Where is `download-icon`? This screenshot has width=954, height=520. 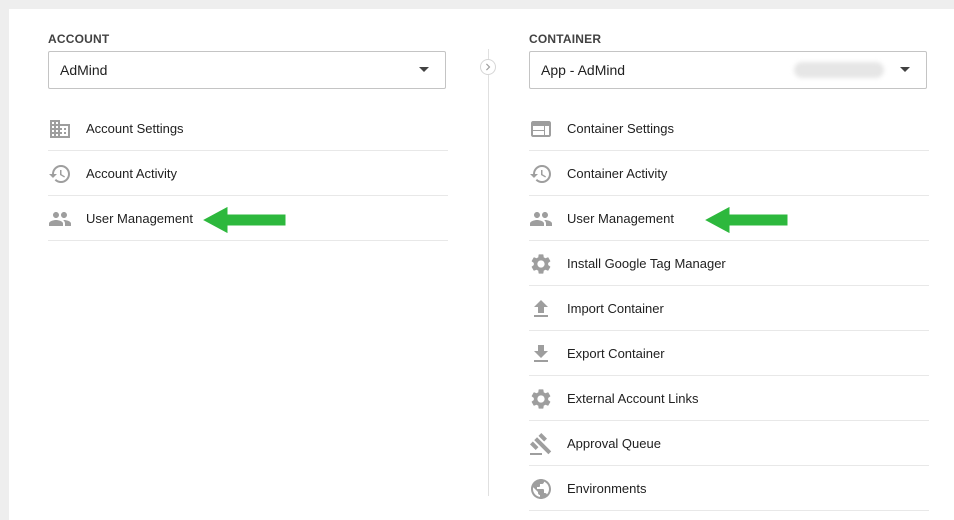
download-icon is located at coordinates (541, 353).